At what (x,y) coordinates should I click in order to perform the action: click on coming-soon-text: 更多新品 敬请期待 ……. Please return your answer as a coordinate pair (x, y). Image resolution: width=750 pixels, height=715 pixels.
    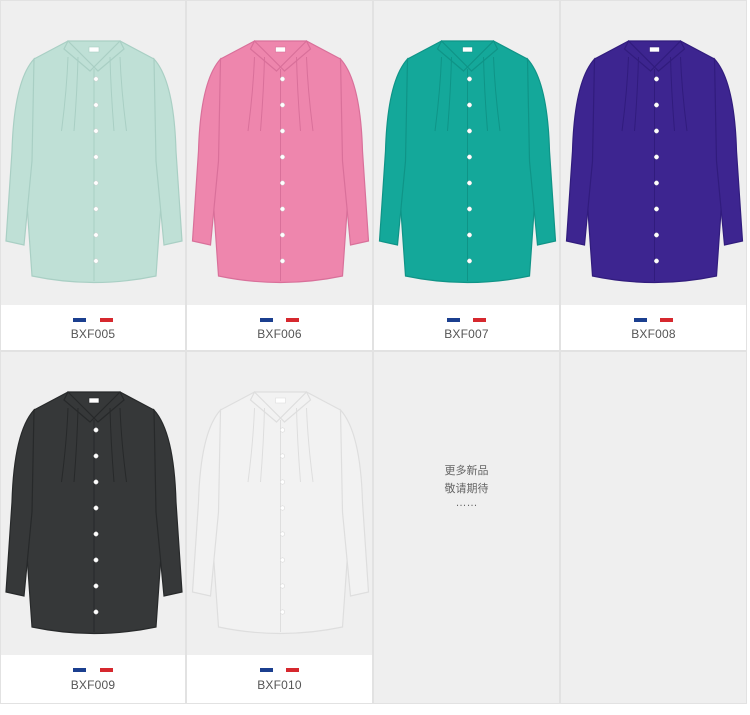
    Looking at the image, I should click on (466, 487).